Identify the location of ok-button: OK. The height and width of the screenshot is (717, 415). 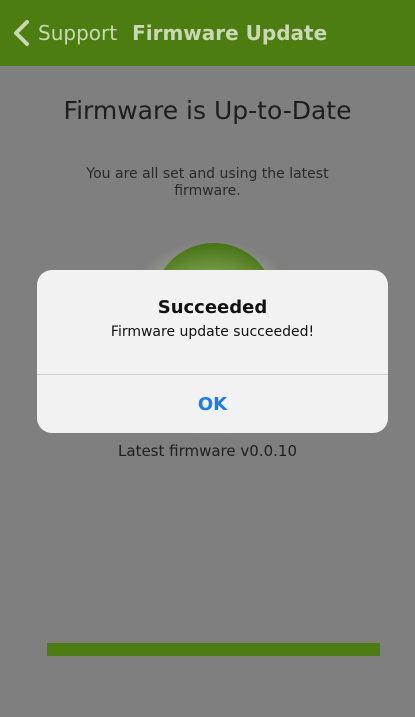
(212, 404).